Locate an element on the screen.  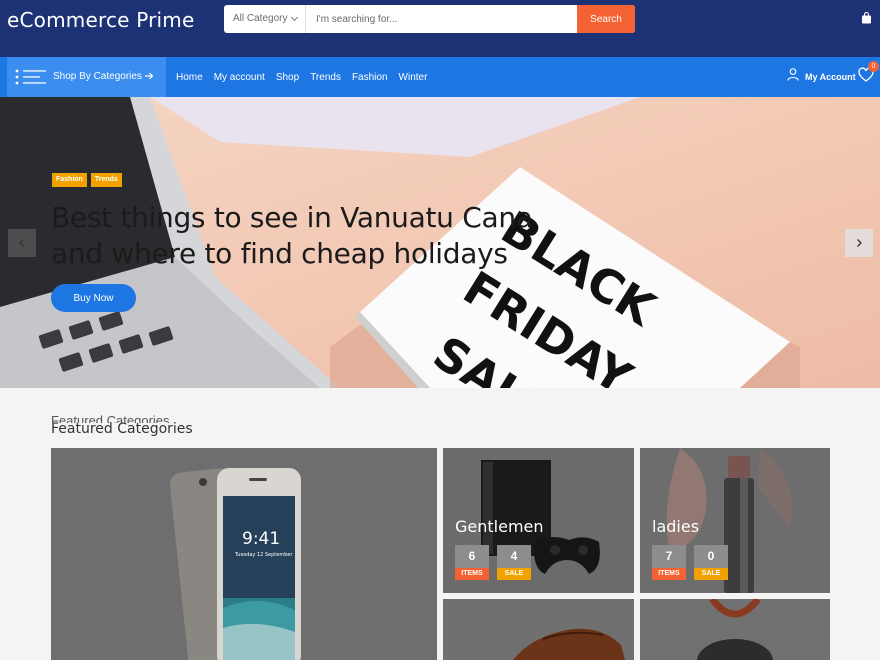
category-tile-gentlemen: Gentlemen 6 ITEMS 4 SALE is located at coordinates (538, 520).